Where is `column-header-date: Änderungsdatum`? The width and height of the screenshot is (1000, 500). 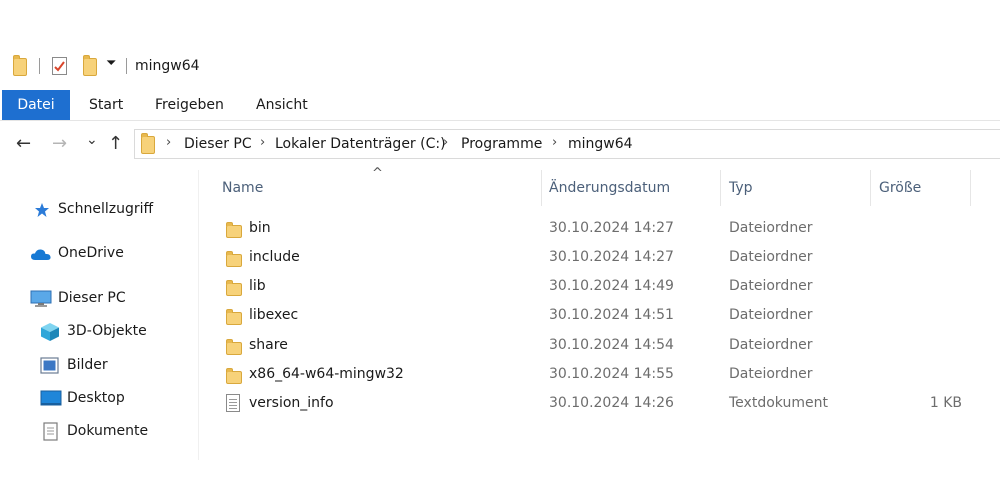
column-header-date: Änderungsdatum is located at coordinates (609, 188).